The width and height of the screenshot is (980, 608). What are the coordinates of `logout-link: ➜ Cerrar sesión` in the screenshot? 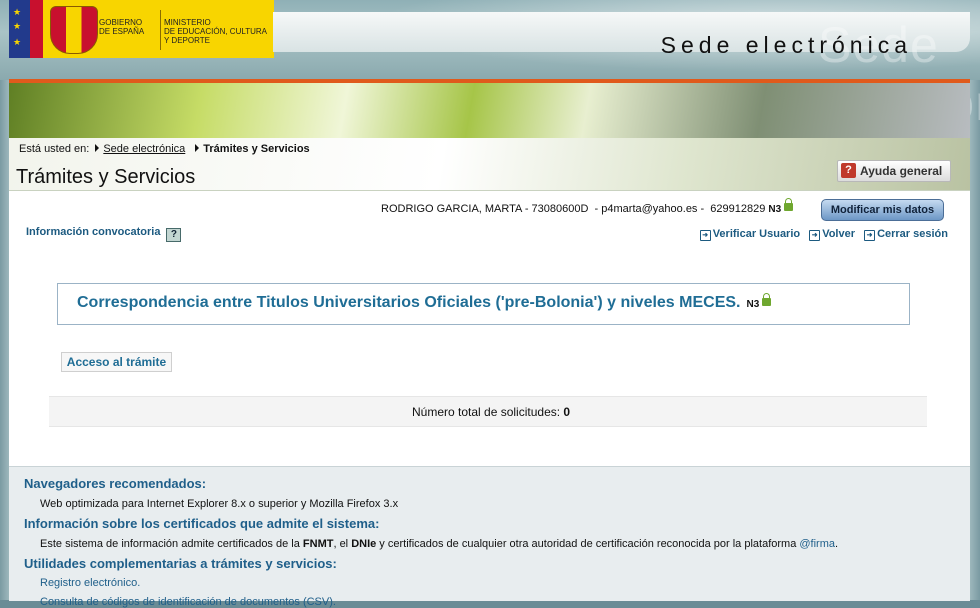 It's located at (906, 234).